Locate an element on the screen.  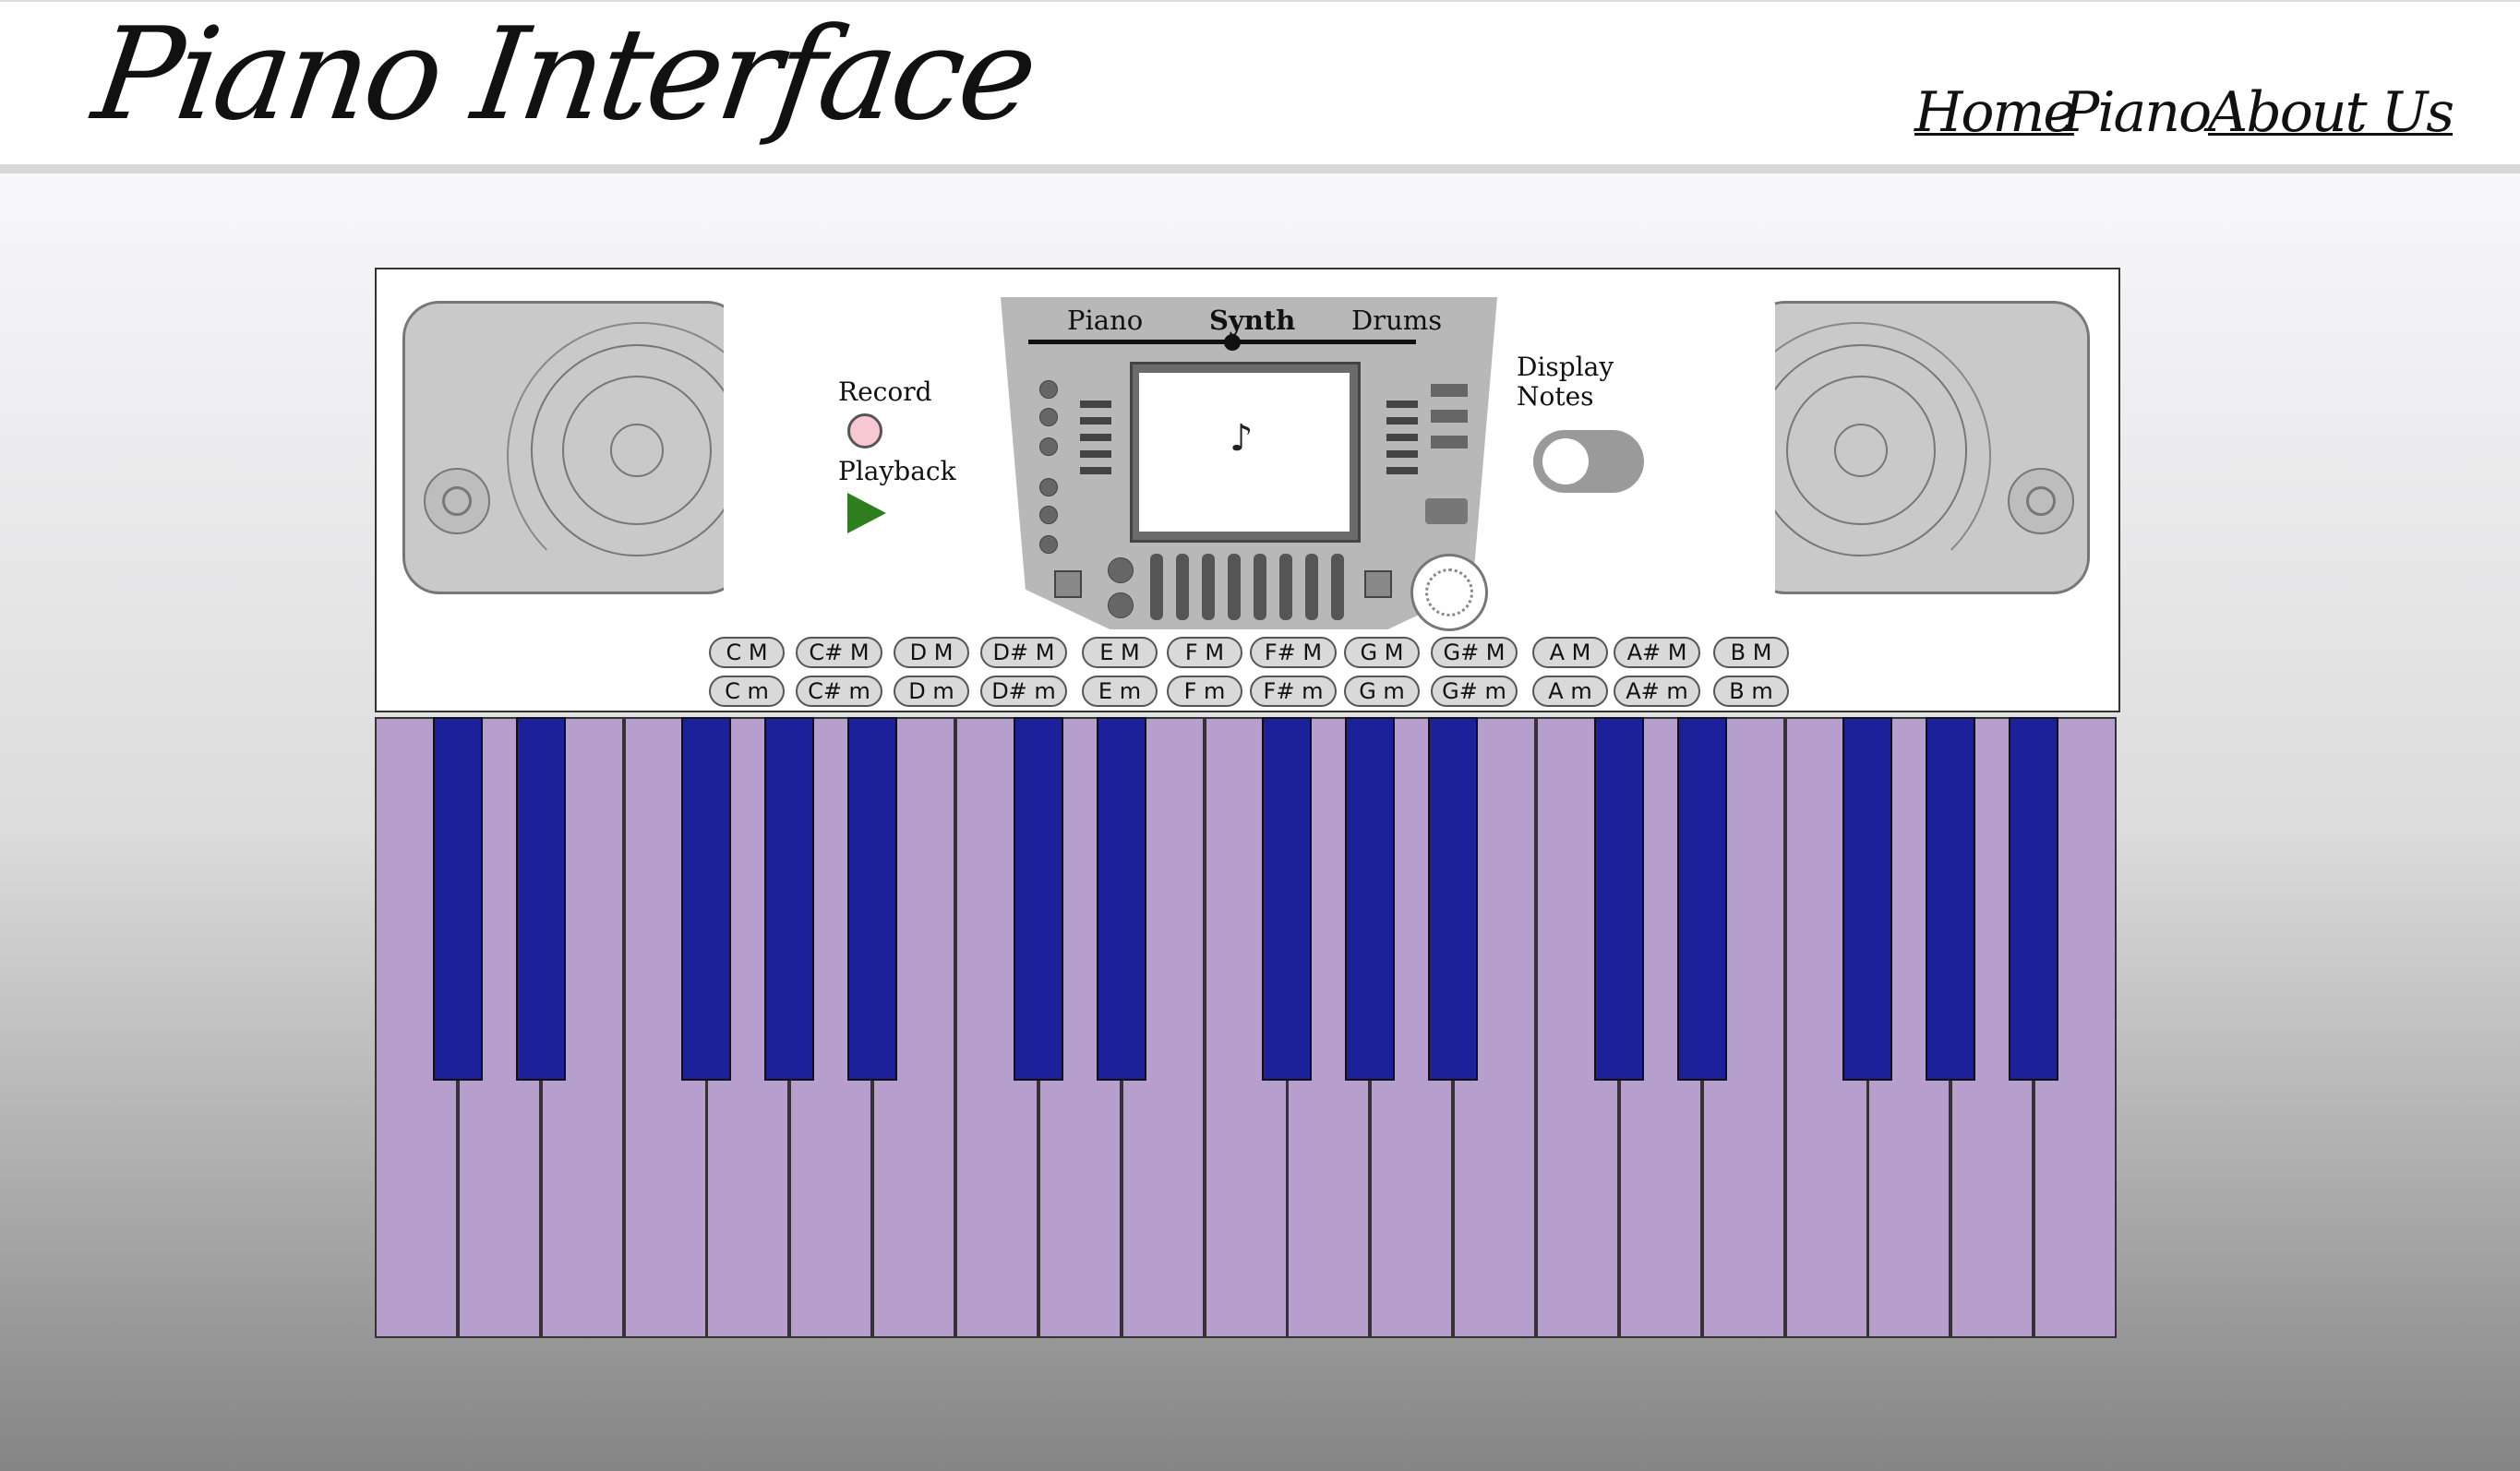
display-notes-section: Display Notes is located at coordinates (1636, 448).